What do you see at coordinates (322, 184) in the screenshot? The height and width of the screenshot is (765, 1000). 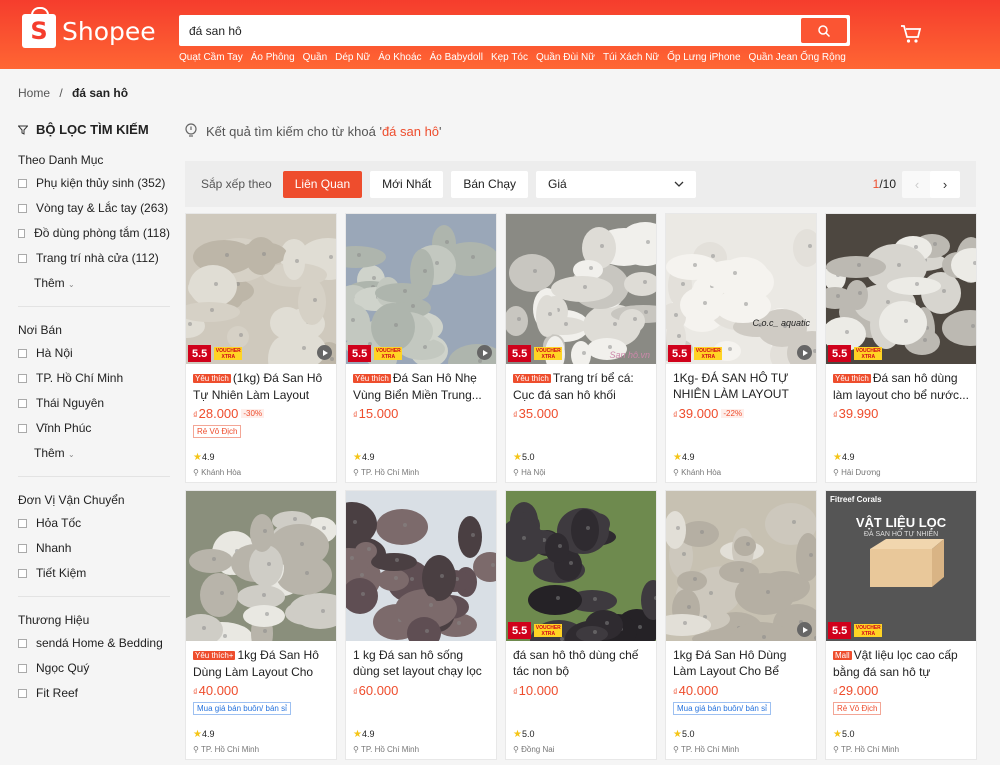 I see `sort-relevance-button: Liên Quan` at bounding box center [322, 184].